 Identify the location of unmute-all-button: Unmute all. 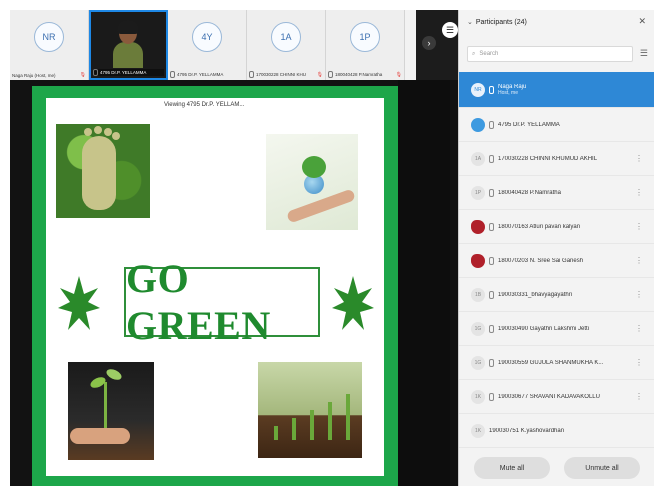
(602, 468).